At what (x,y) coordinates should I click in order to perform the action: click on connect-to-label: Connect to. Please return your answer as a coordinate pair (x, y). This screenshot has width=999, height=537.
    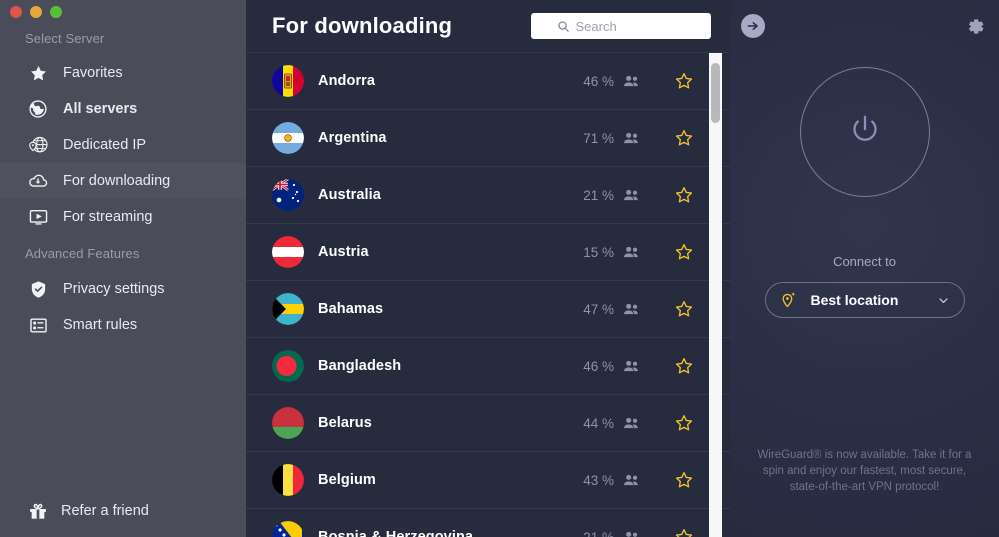
    Looking at the image, I should click on (864, 261).